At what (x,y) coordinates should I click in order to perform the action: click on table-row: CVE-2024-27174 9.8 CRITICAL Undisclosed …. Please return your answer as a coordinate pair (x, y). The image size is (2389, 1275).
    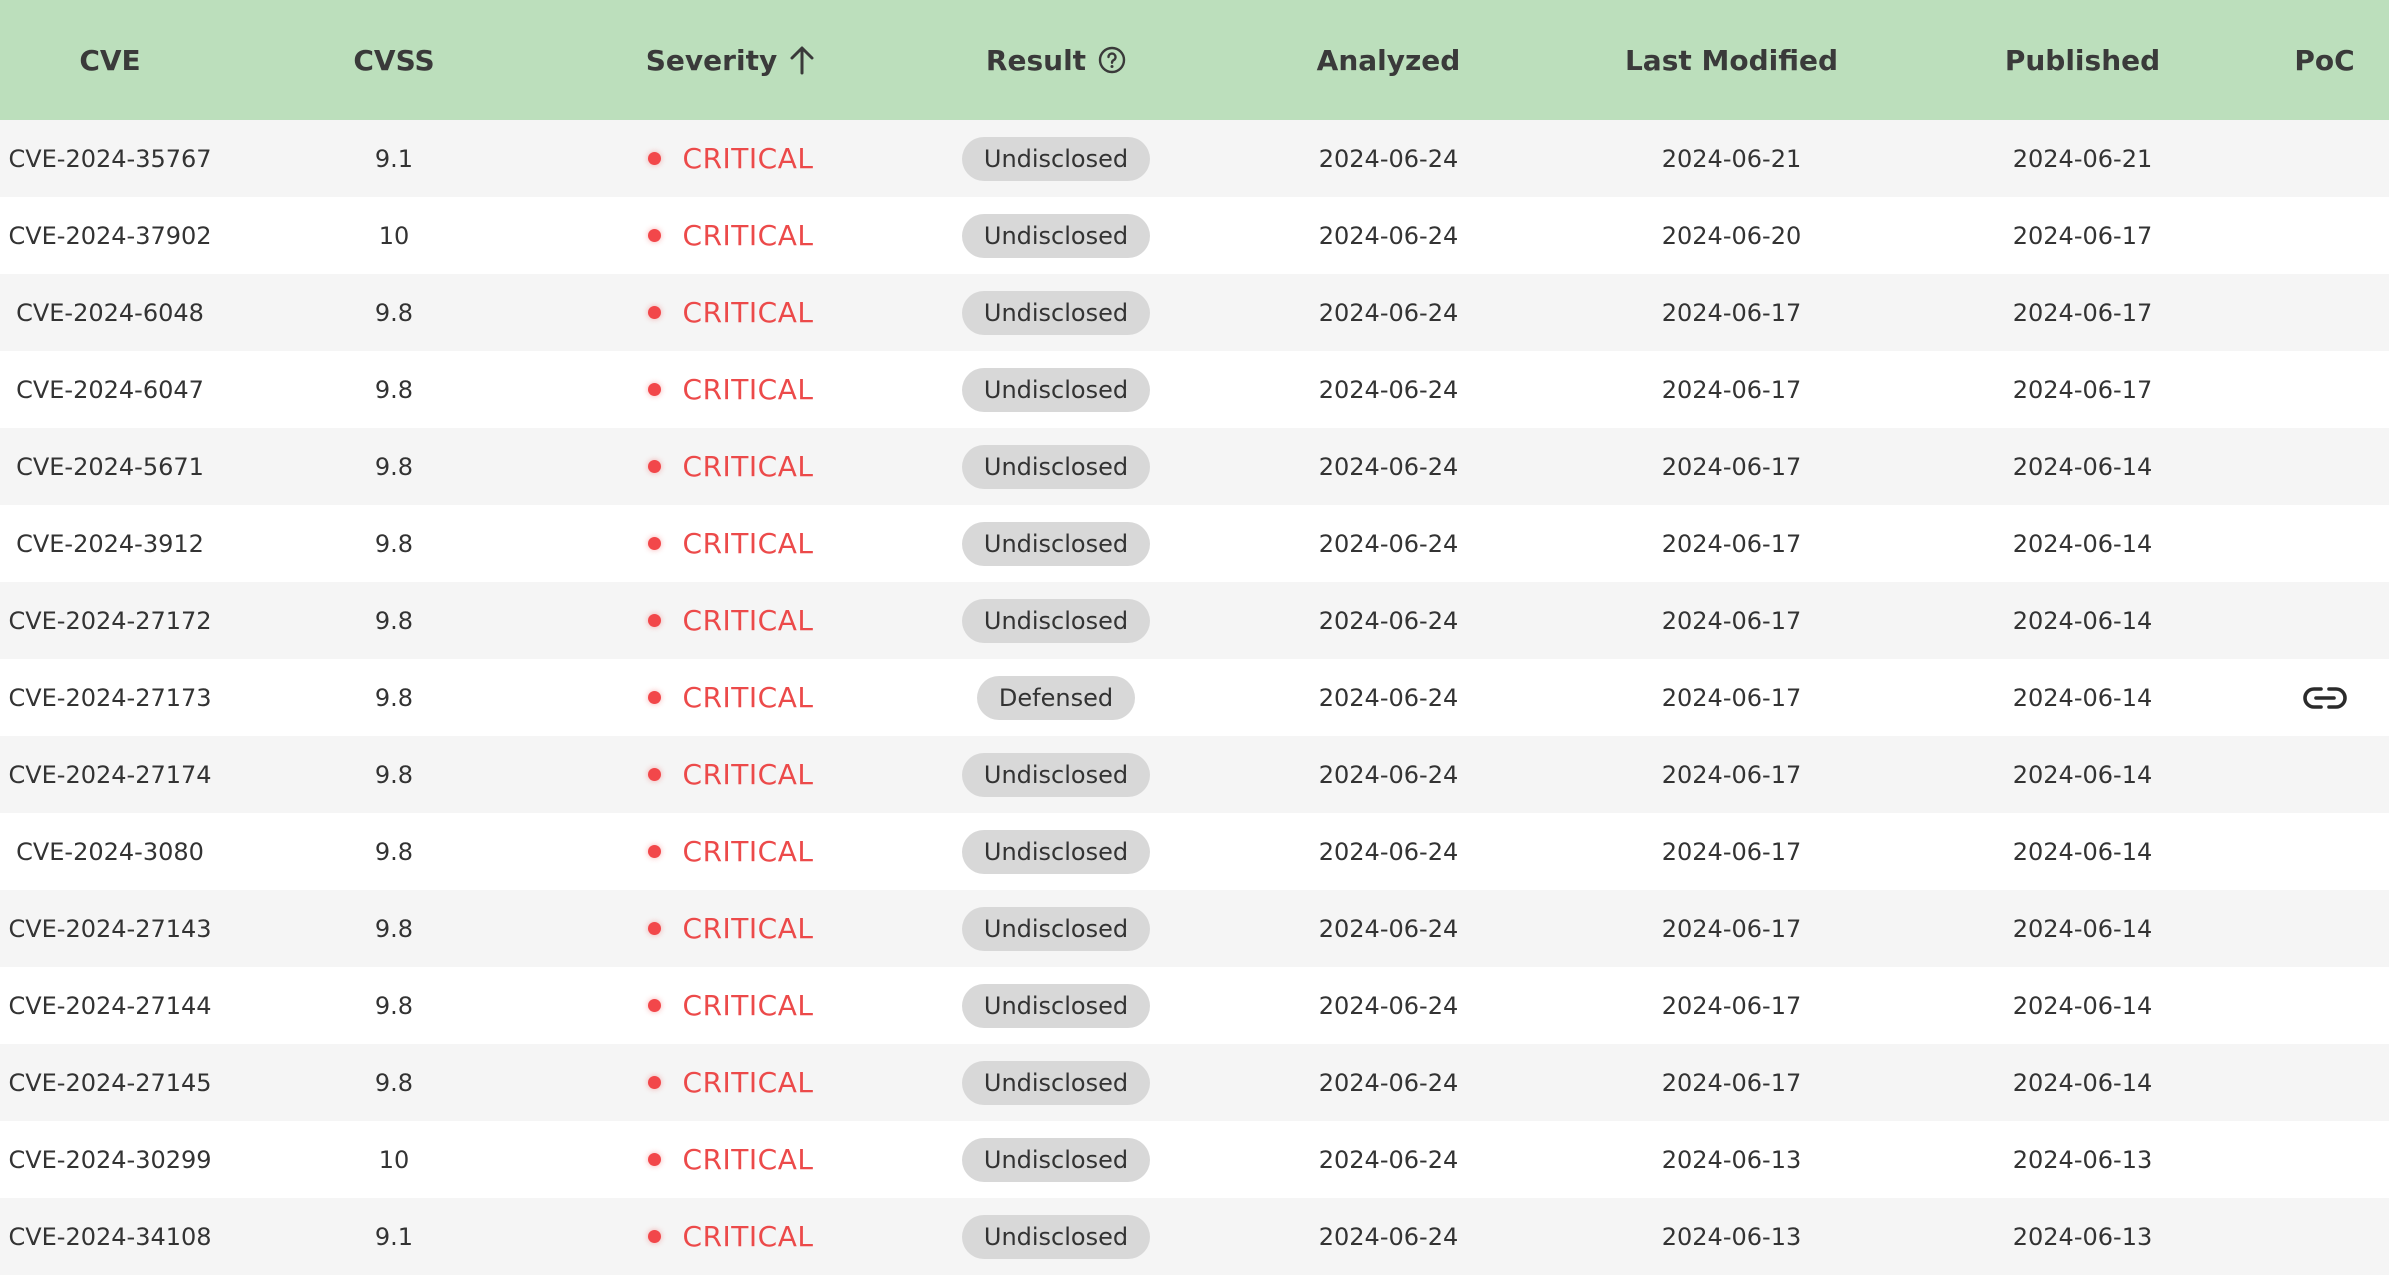
    Looking at the image, I should click on (1194, 774).